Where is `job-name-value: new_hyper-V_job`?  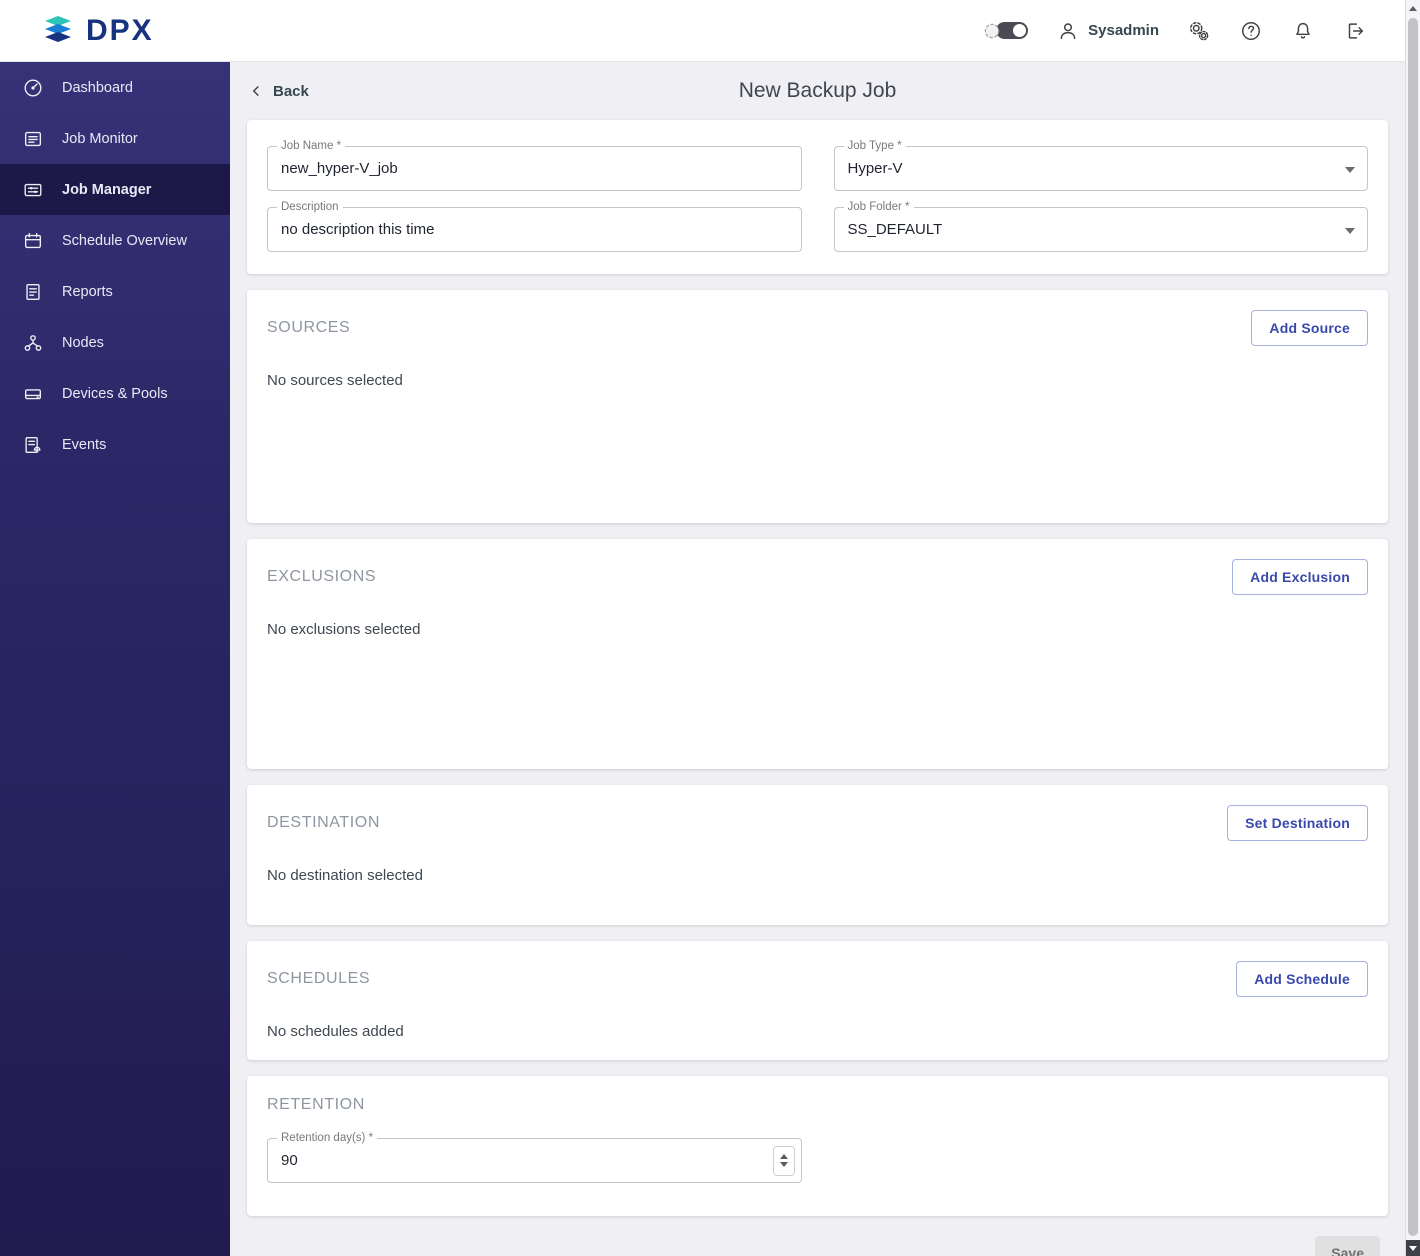
job-name-value: new_hyper-V_job is located at coordinates (339, 168).